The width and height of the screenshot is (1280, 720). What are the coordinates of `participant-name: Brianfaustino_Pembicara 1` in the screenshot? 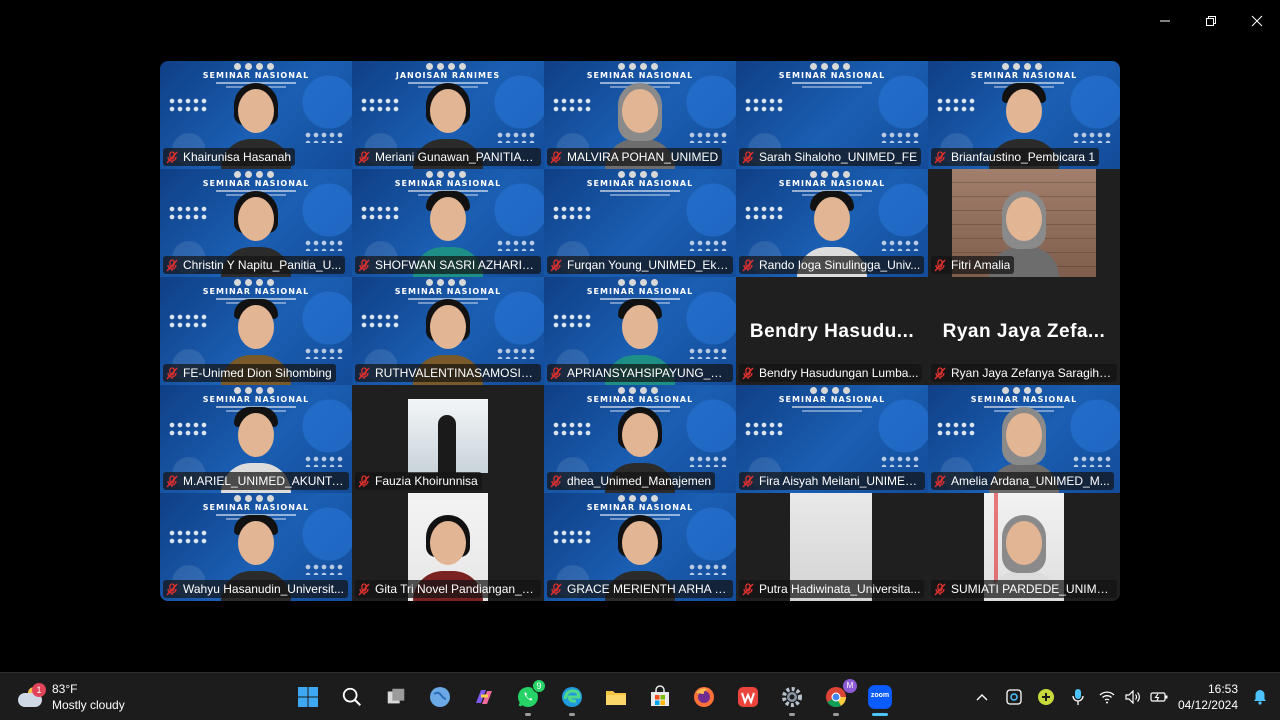 It's located at (1023, 157).